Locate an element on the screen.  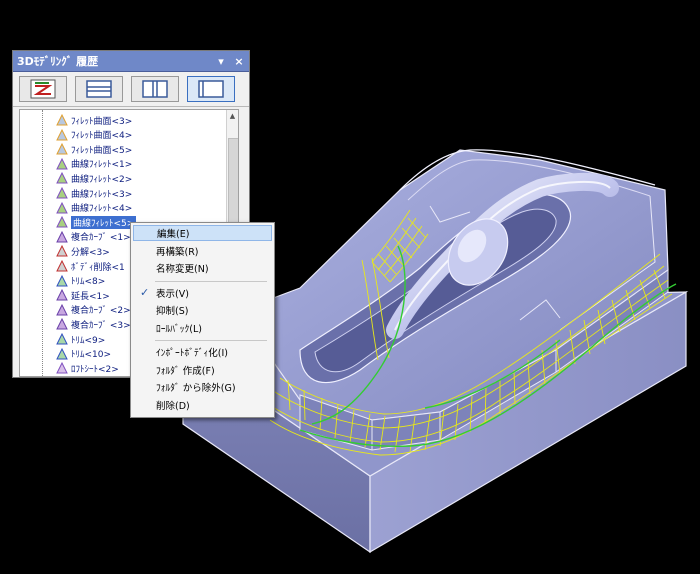
menu-item: ｲﾝﾎﾟｰﾄﾎﾞﾃﾞｨ化(I) is located at coordinates (202, 352).